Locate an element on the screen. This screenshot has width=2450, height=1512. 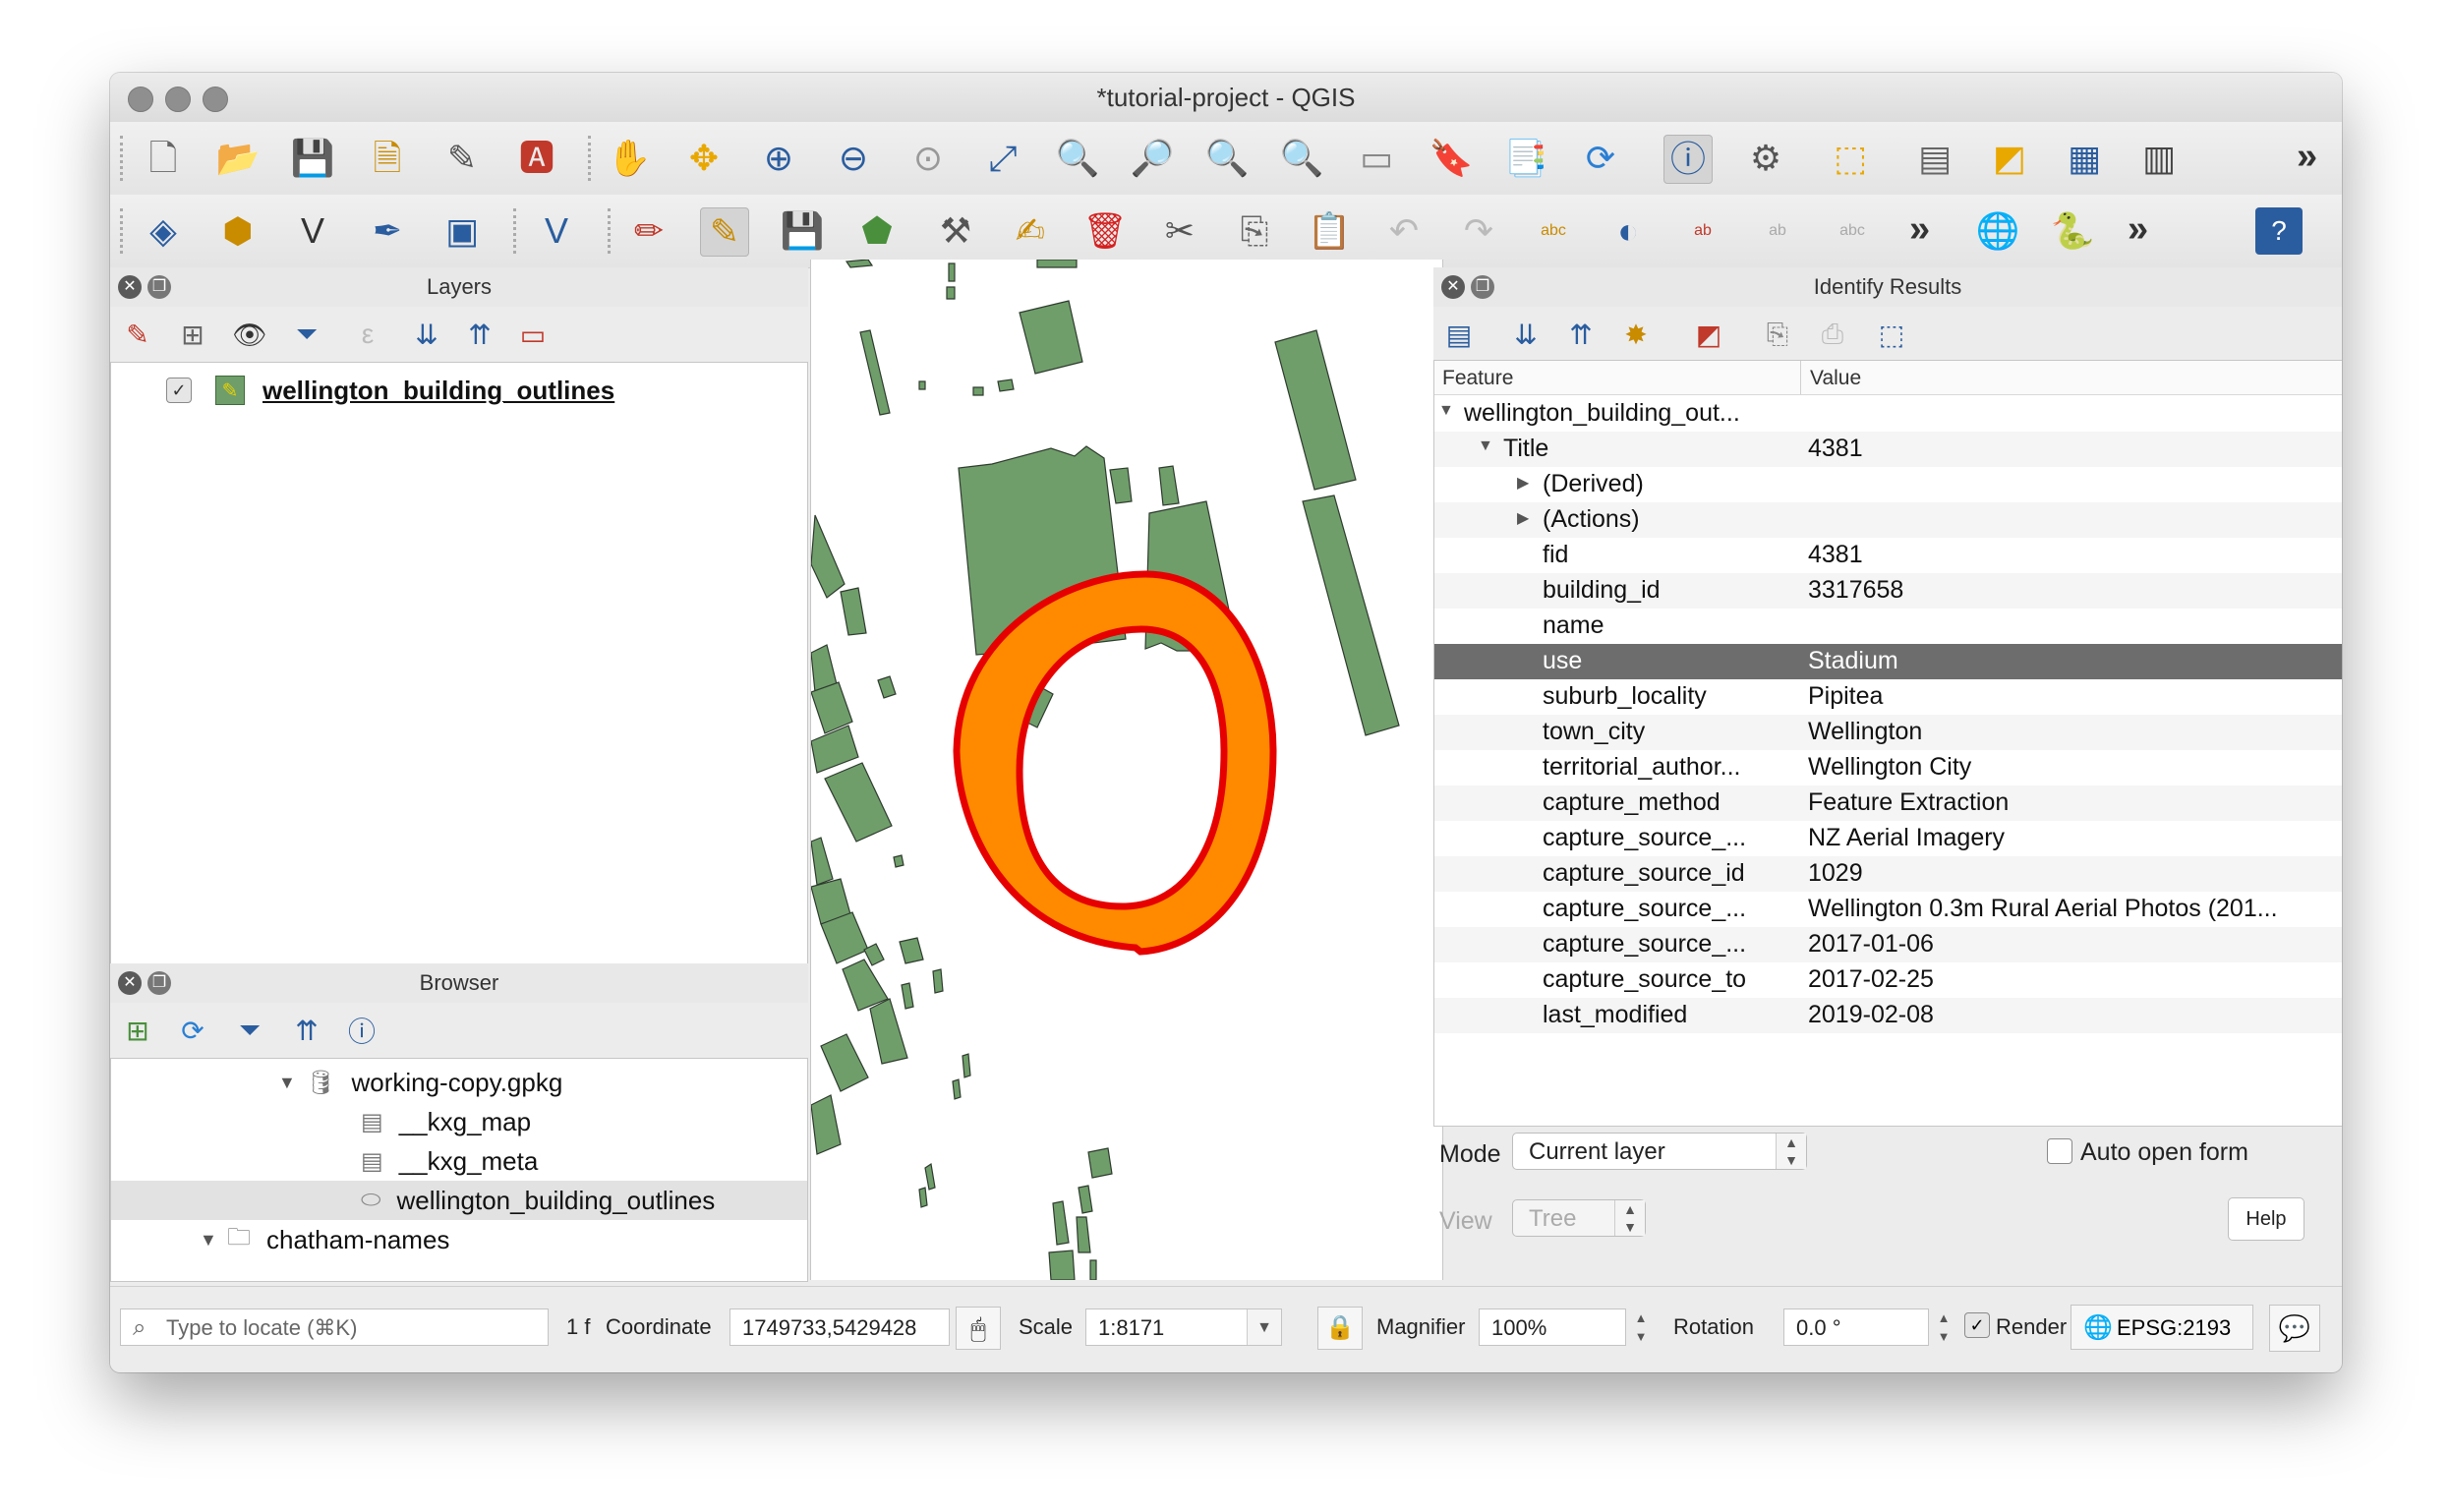
open-form-icon: ▤ is located at coordinates (1459, 334).